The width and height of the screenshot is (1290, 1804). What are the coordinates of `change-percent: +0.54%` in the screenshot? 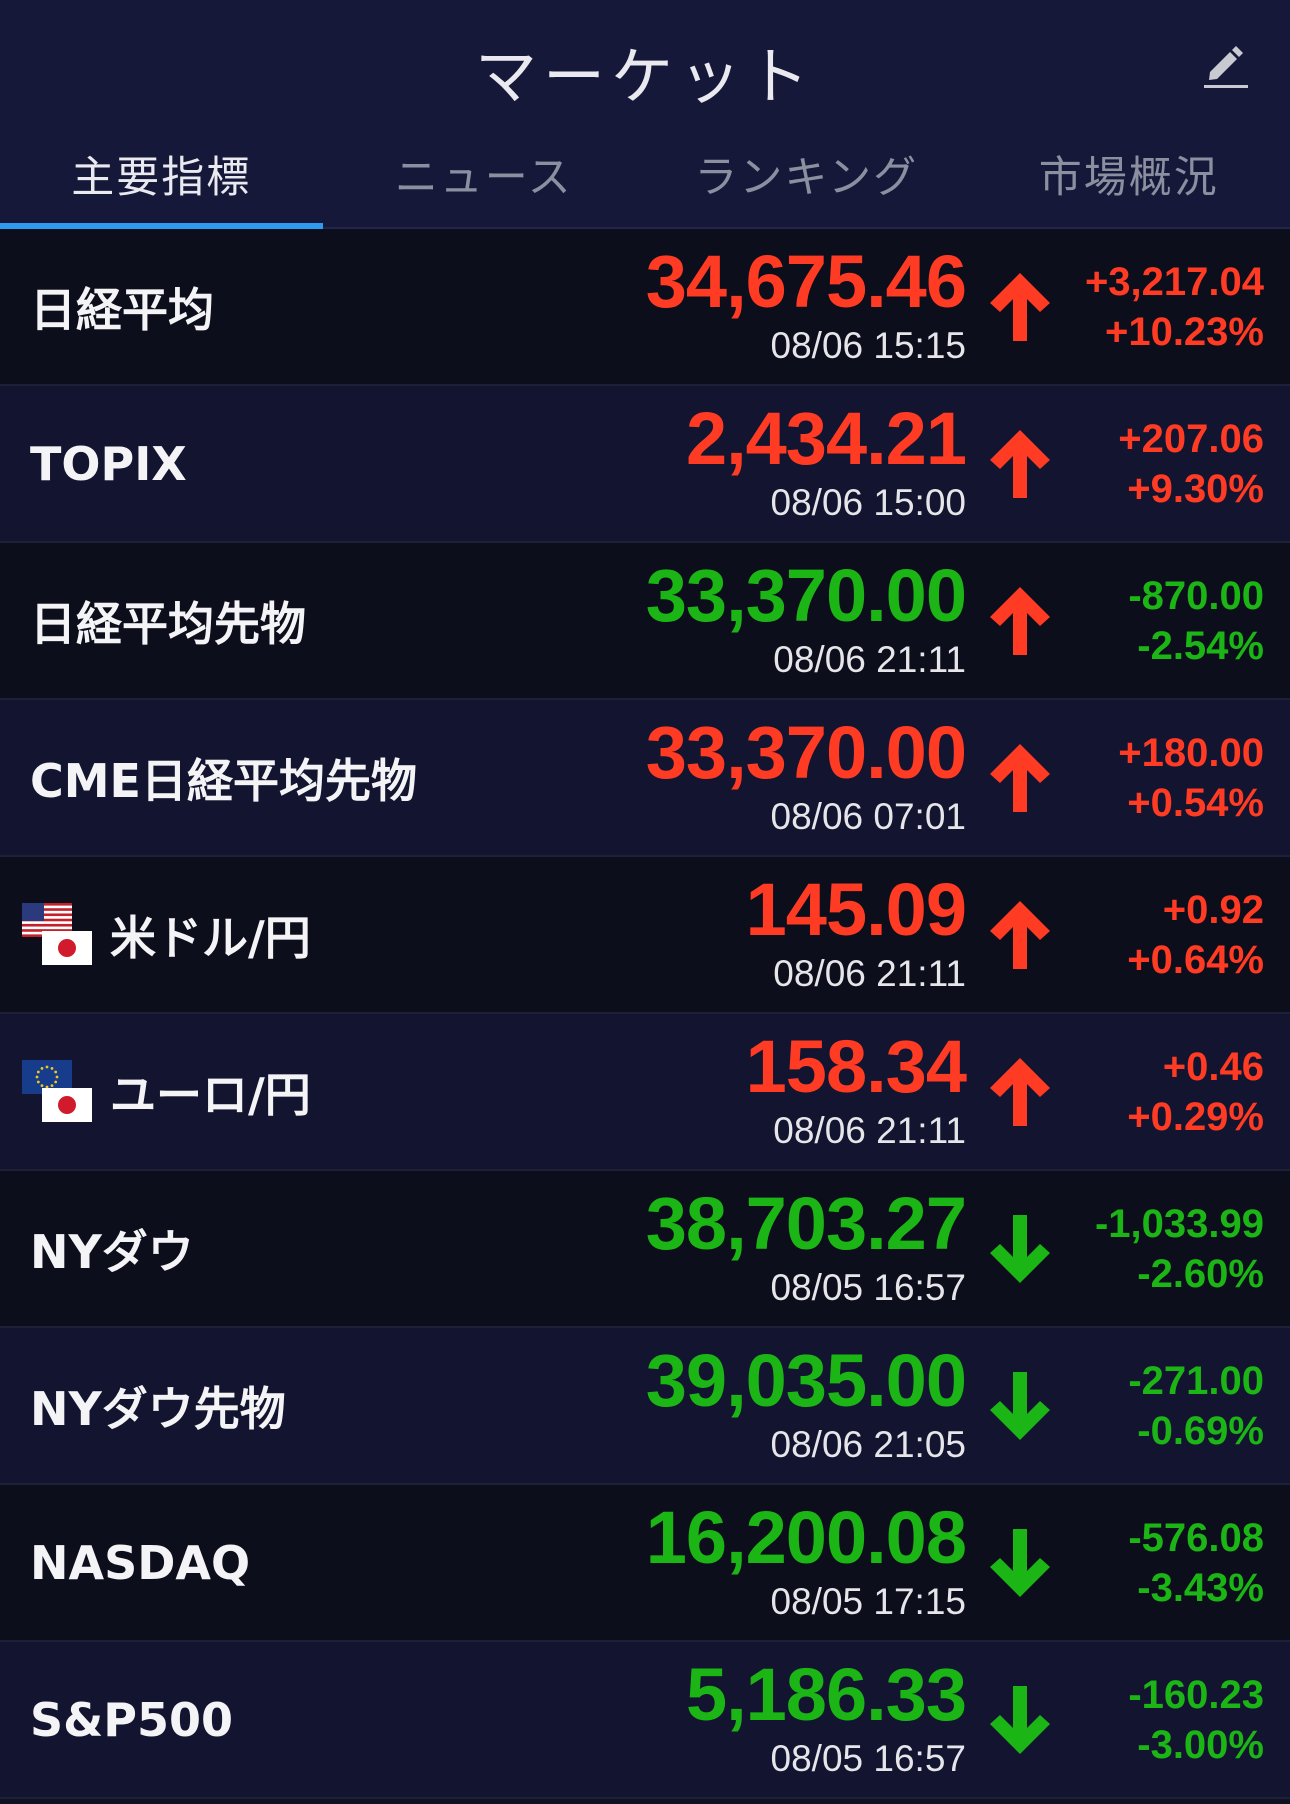 It's located at (1195, 803).